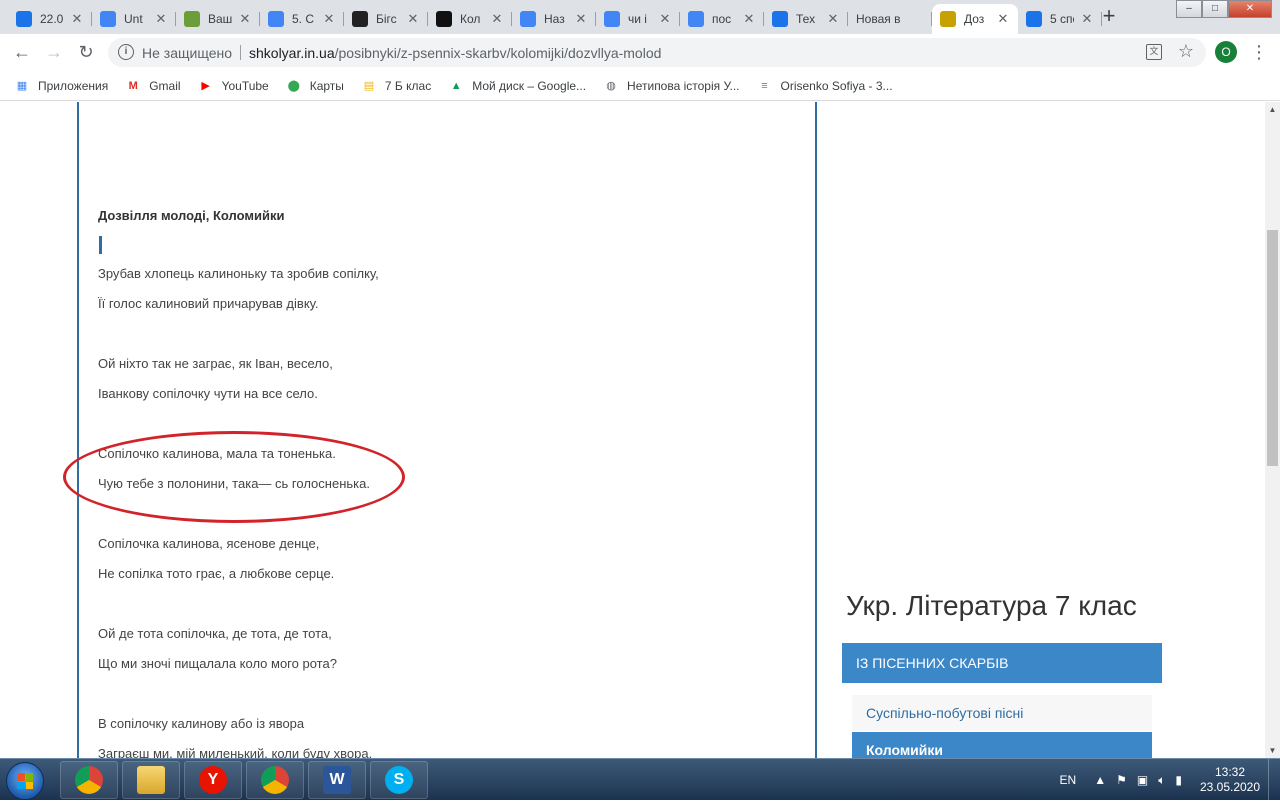  Describe the element at coordinates (1189, 9) in the screenshot. I see `minimize-button: –` at that location.